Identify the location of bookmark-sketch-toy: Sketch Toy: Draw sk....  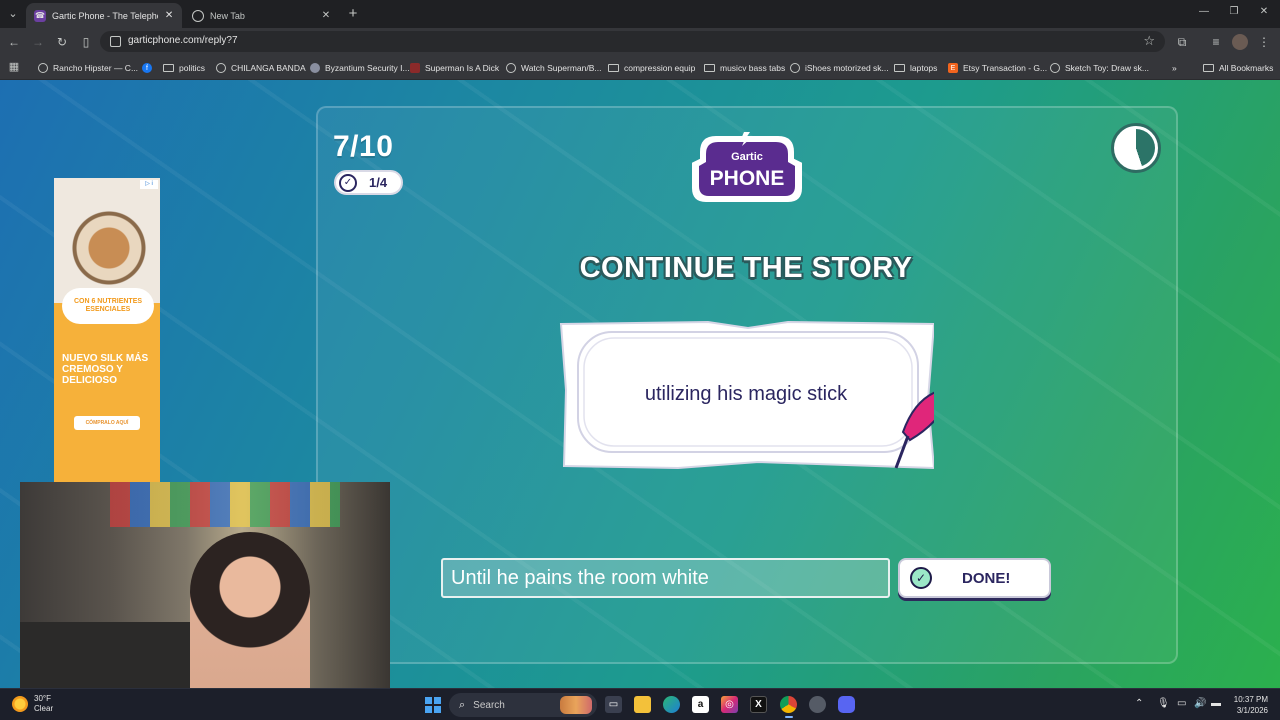
(1099, 68).